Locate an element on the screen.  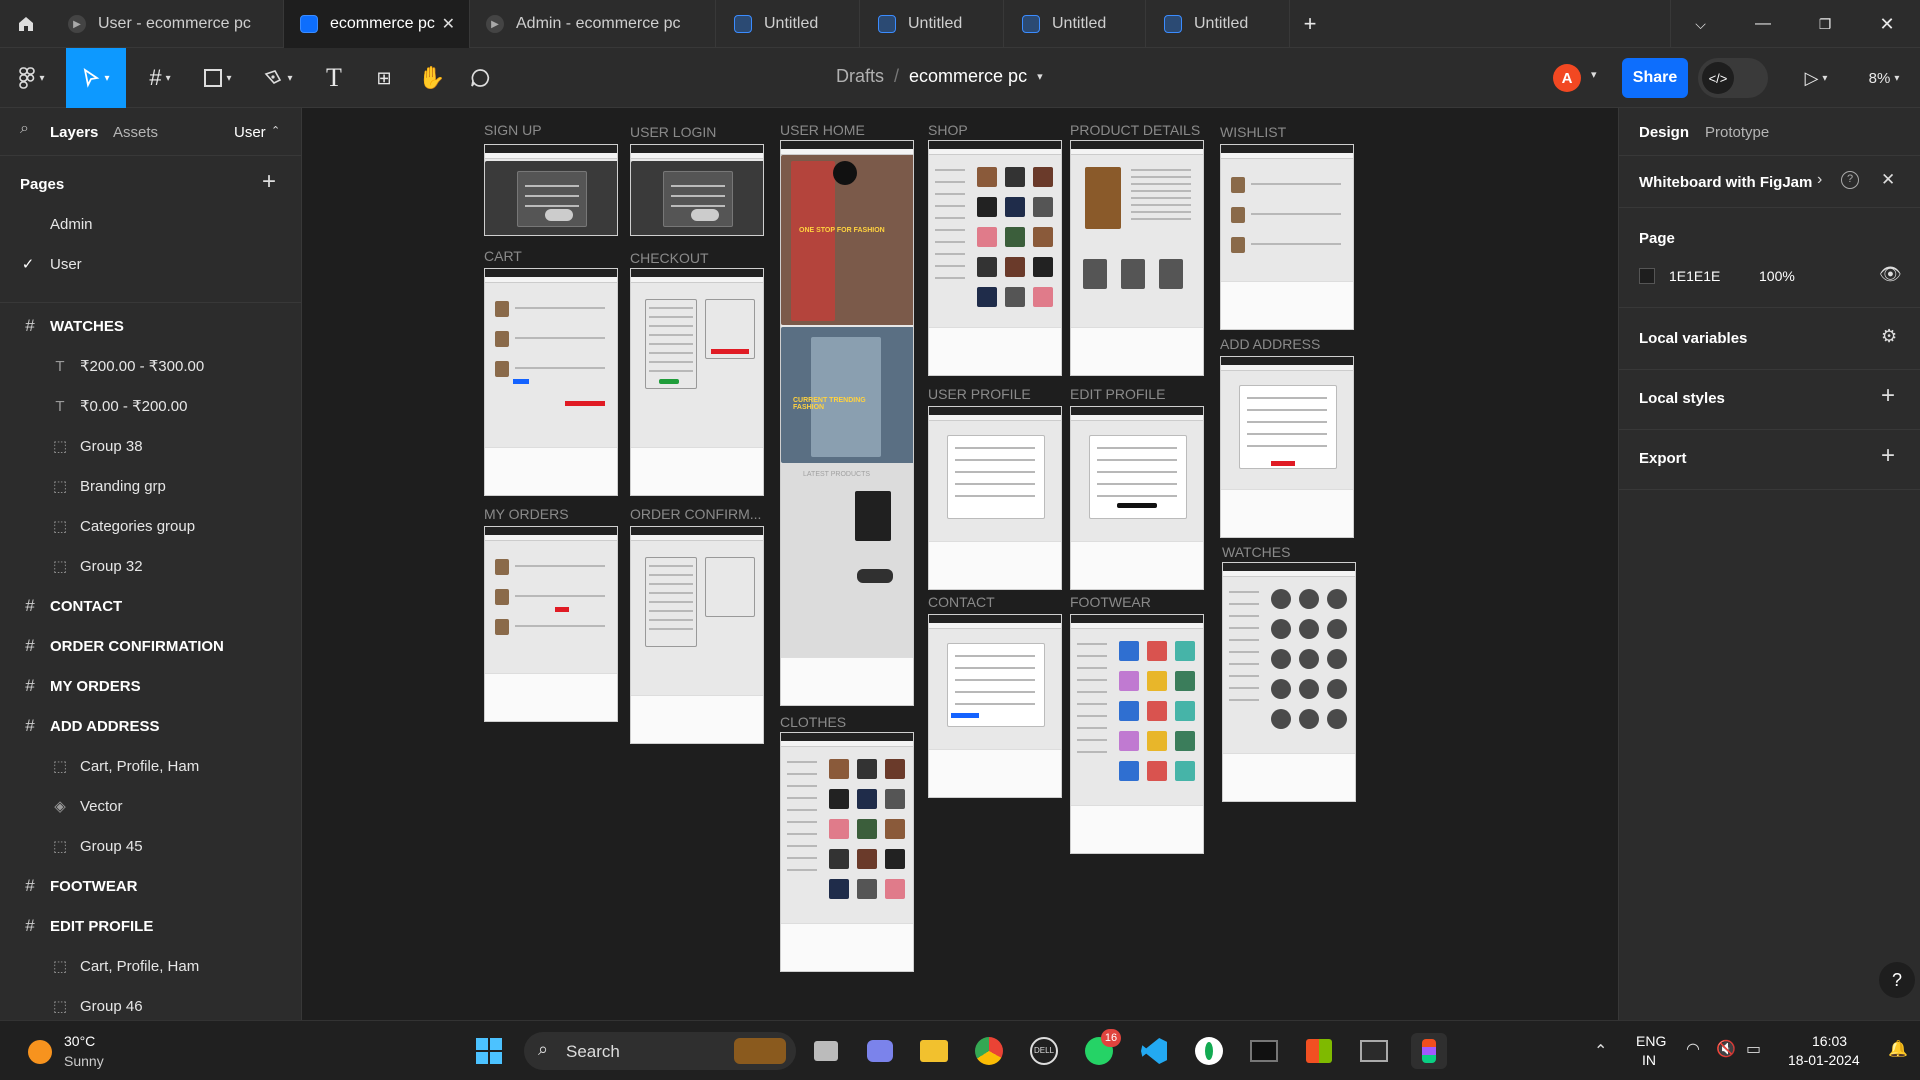
language-top: ENG is located at coordinates (1651, 1041).